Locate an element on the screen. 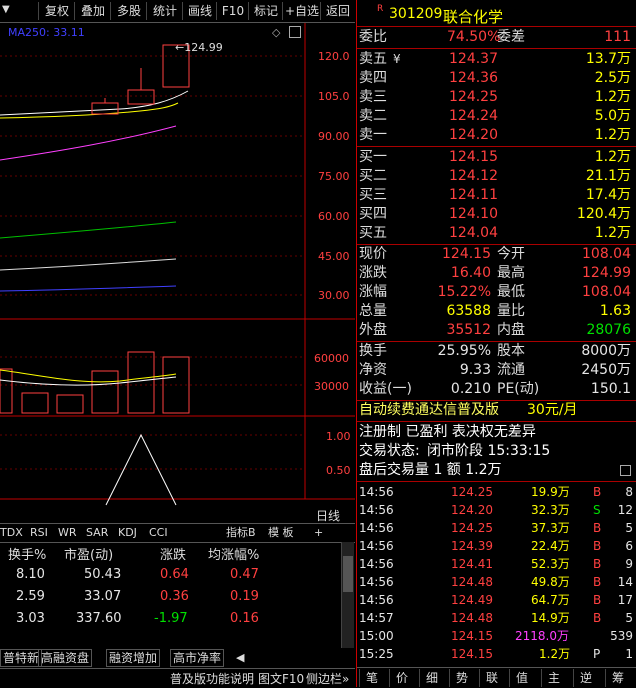  promo-price: 30元/月 is located at coordinates (552, 410).